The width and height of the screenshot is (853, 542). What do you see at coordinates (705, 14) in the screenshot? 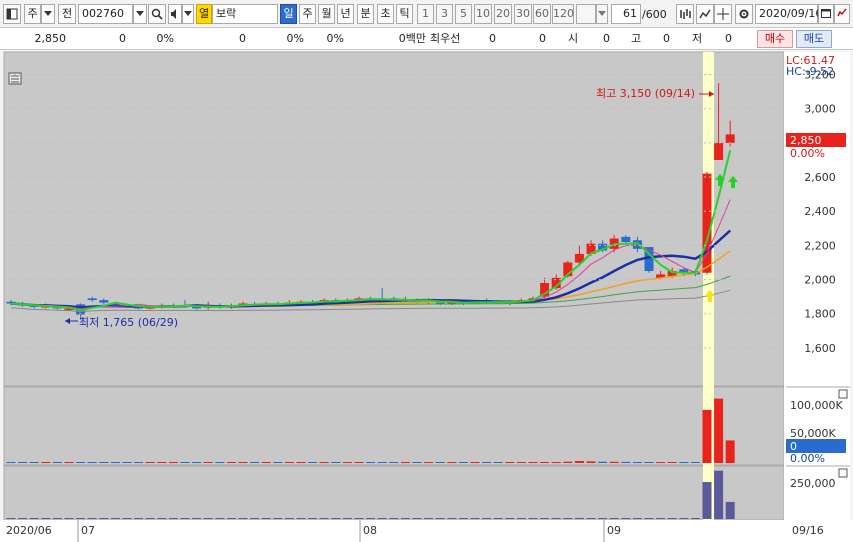
I see `indicator-icon` at bounding box center [705, 14].